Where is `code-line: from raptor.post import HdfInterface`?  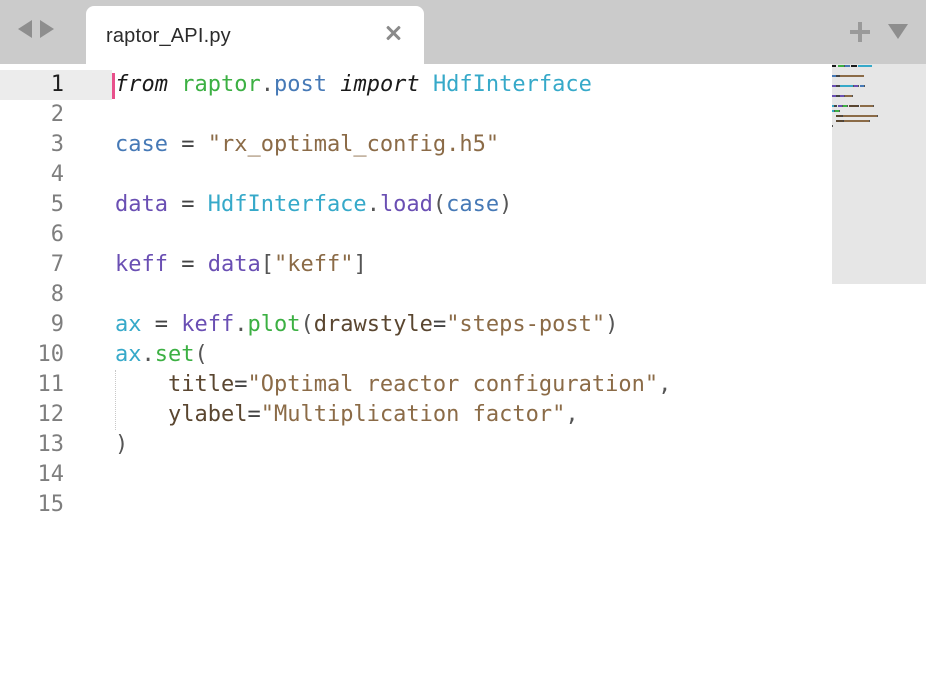
code-line: from raptor.post import HdfInterface is located at coordinates (470, 85).